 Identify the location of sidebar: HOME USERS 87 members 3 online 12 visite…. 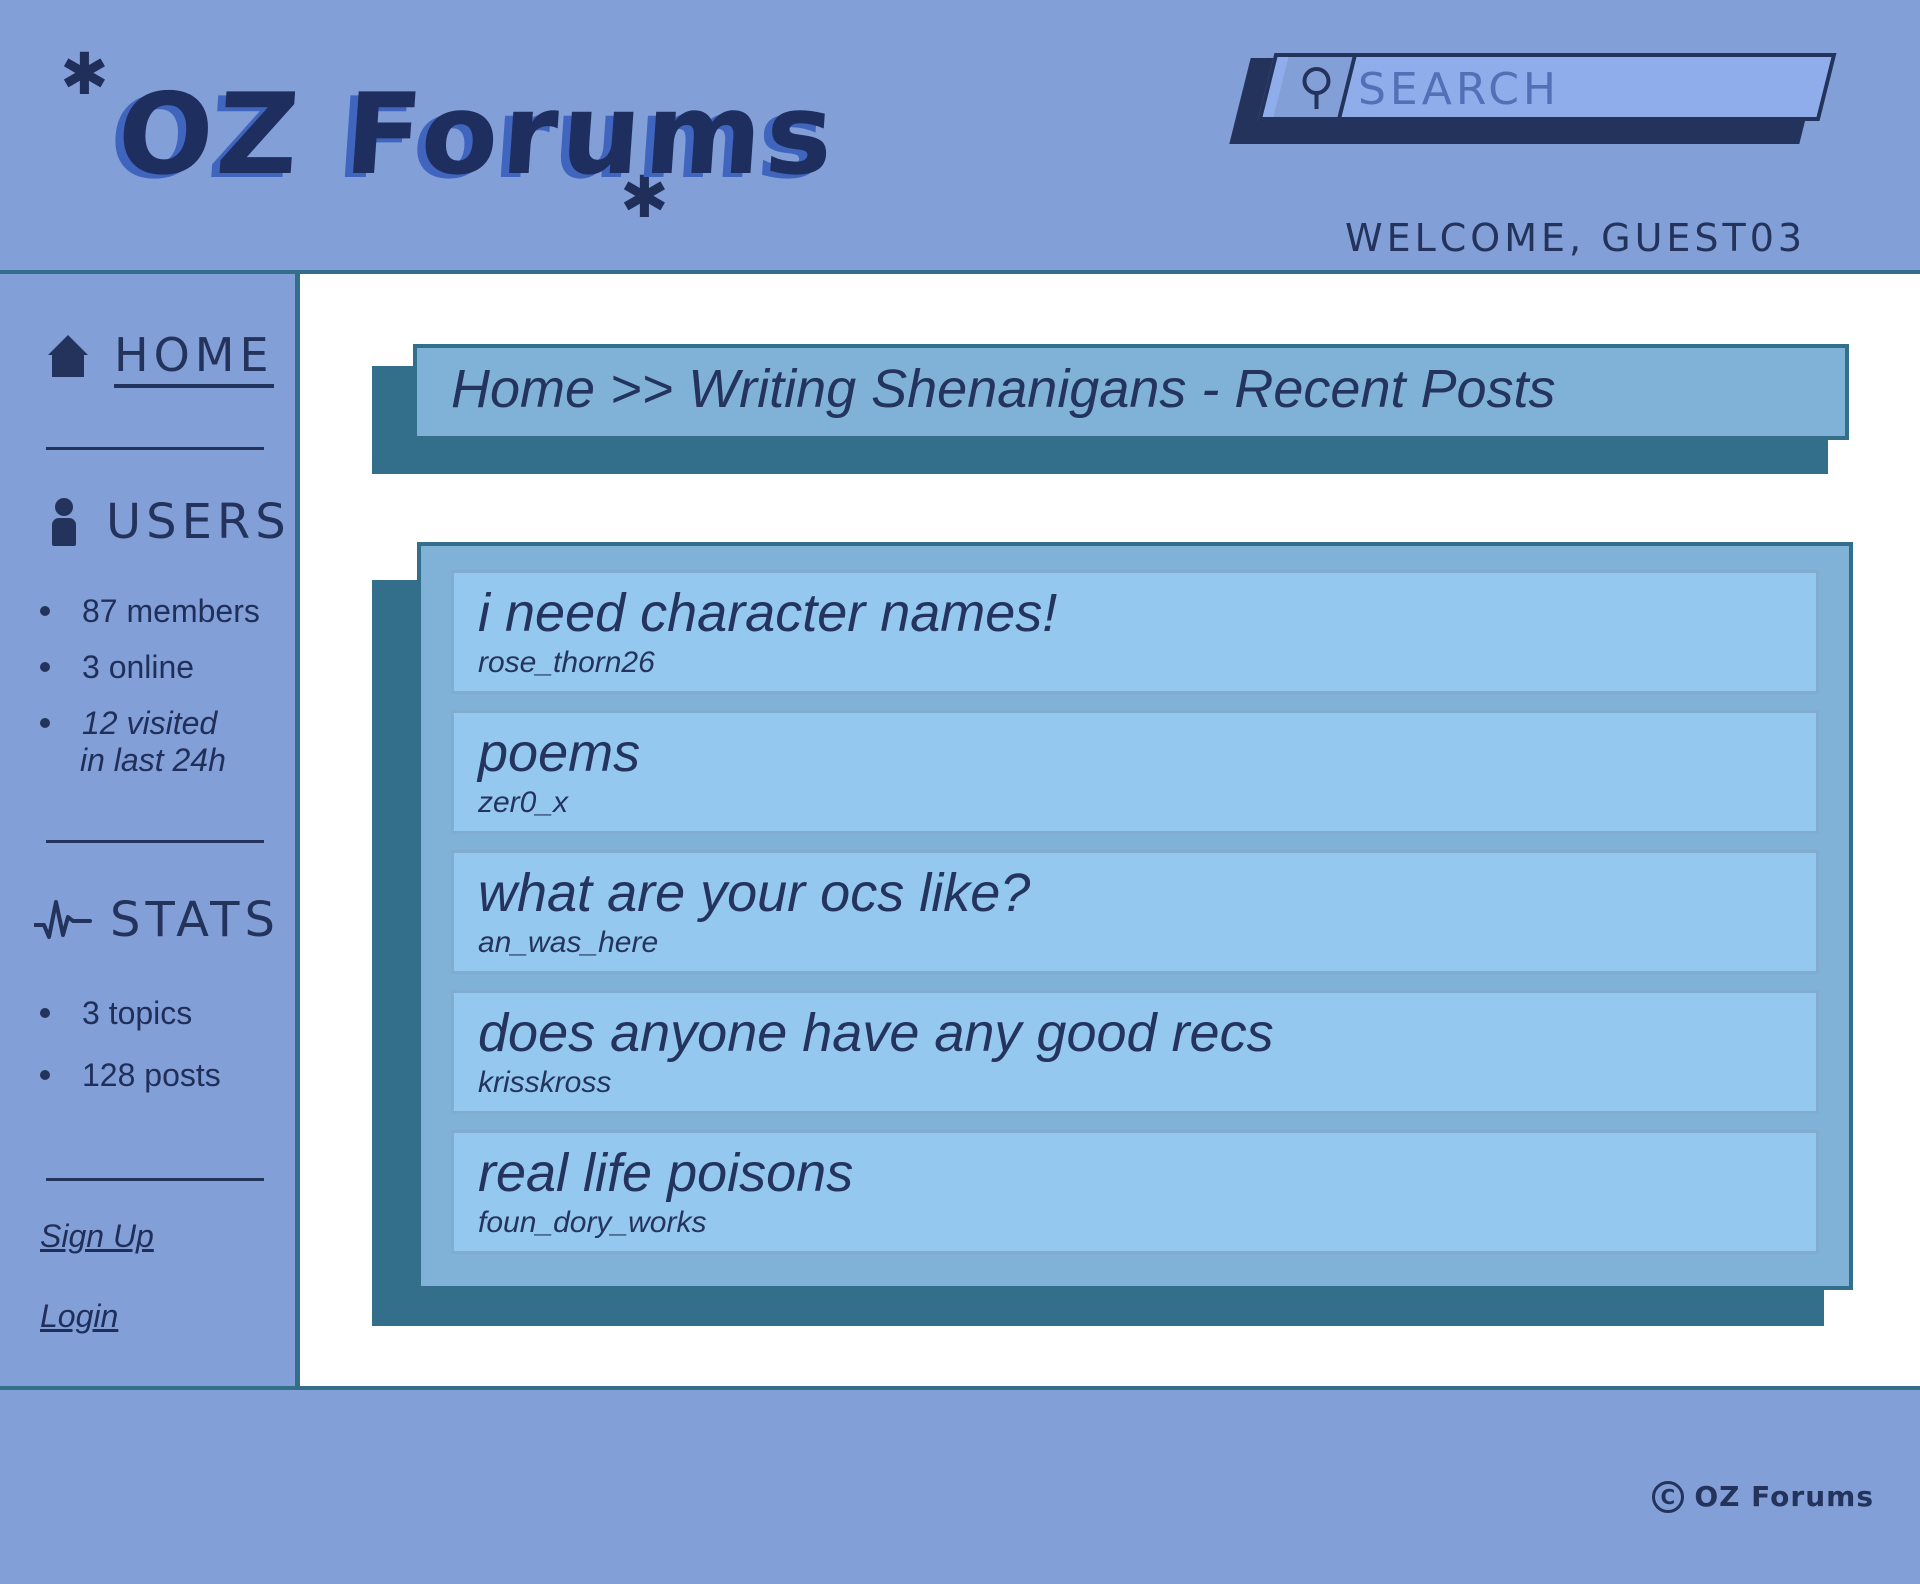
(150, 830).